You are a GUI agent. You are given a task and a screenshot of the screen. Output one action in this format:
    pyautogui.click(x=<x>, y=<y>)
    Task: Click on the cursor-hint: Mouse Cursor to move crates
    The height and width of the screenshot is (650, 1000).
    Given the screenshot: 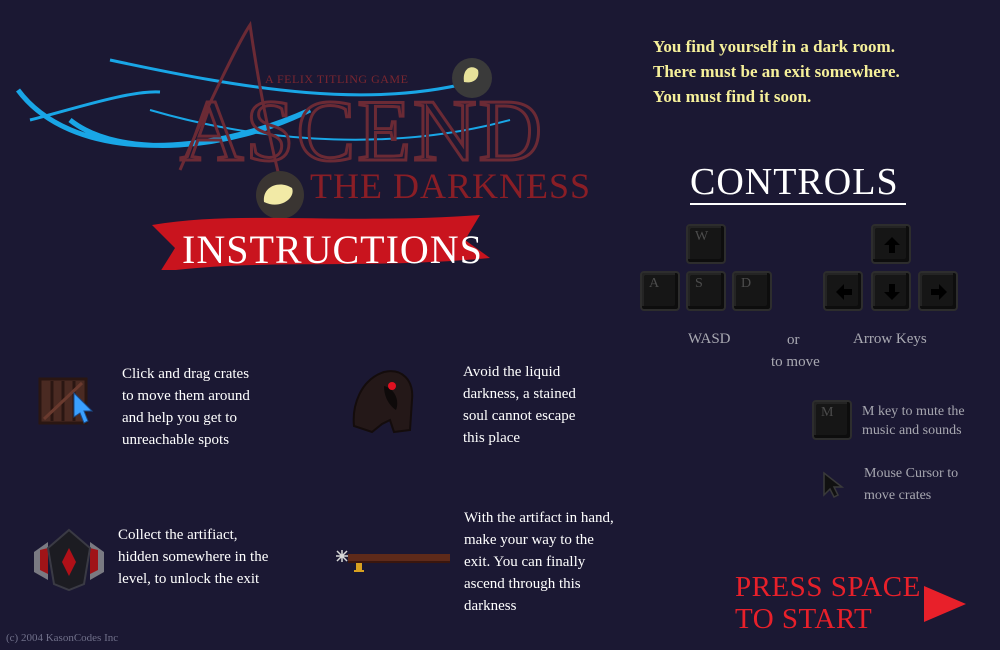 What is the action you would take?
    pyautogui.click(x=911, y=485)
    